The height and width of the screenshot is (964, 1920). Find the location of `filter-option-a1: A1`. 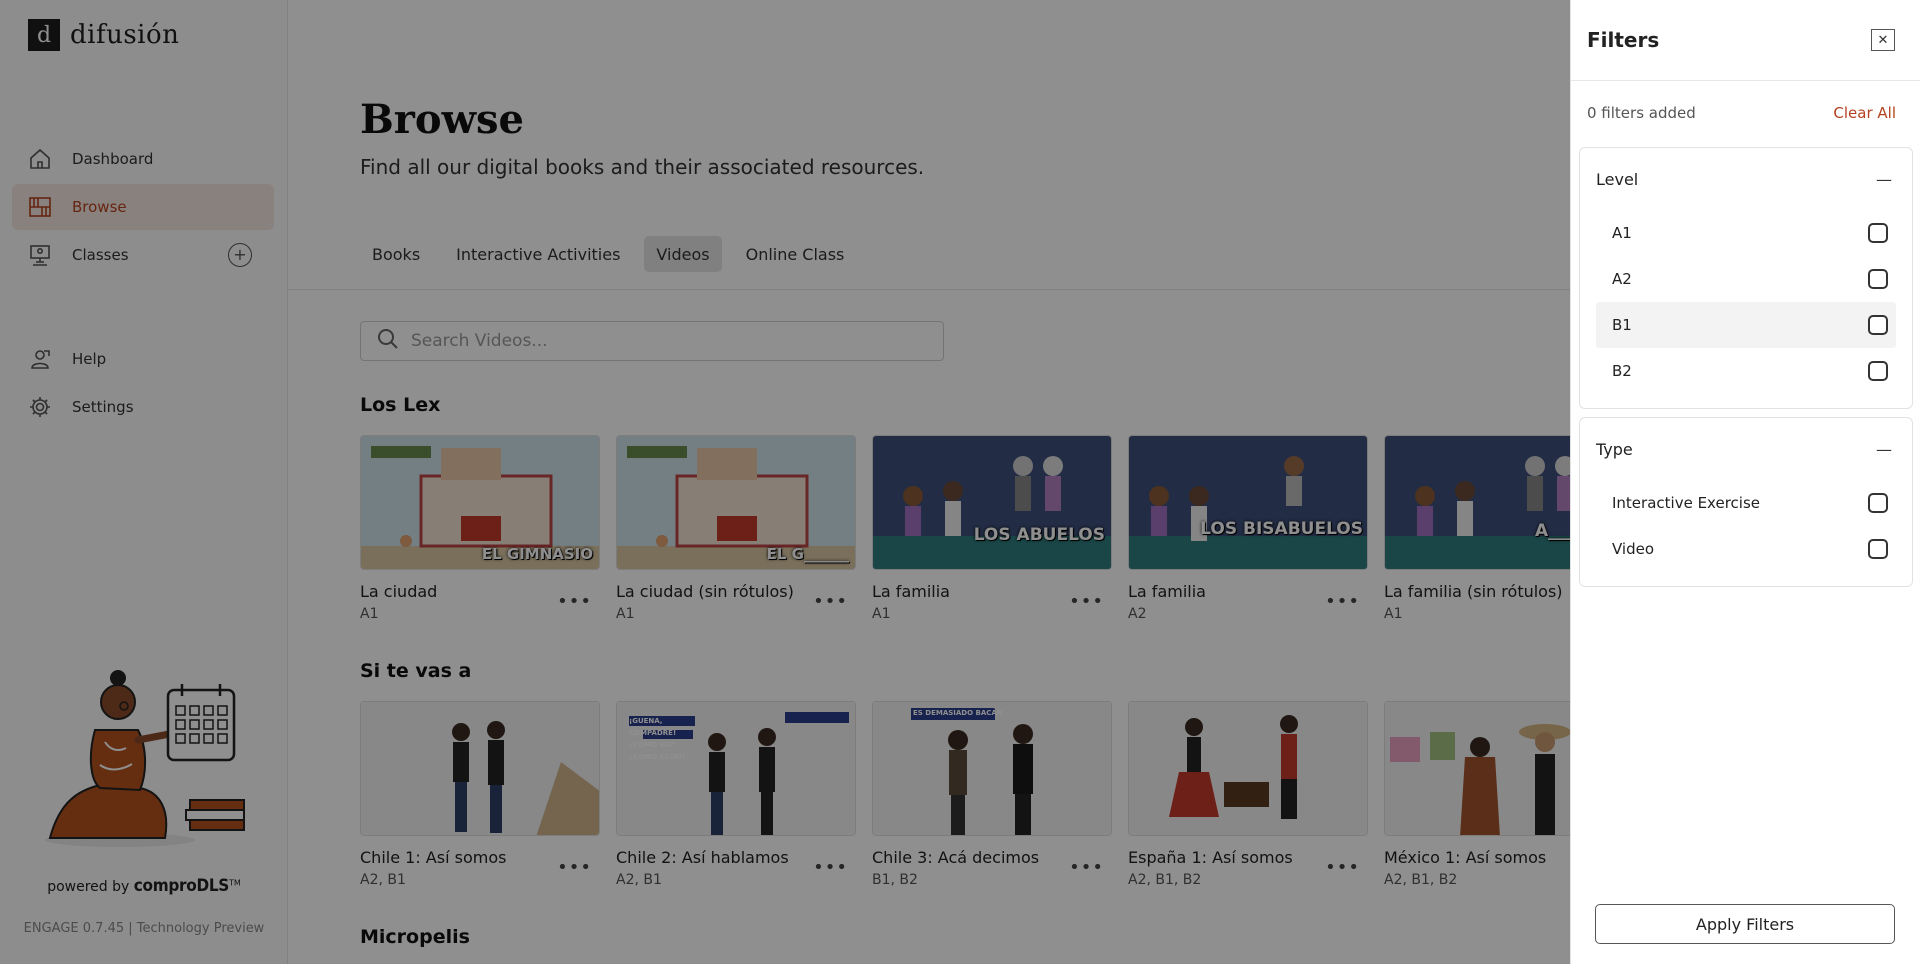

filter-option-a1: A1 is located at coordinates (1746, 233).